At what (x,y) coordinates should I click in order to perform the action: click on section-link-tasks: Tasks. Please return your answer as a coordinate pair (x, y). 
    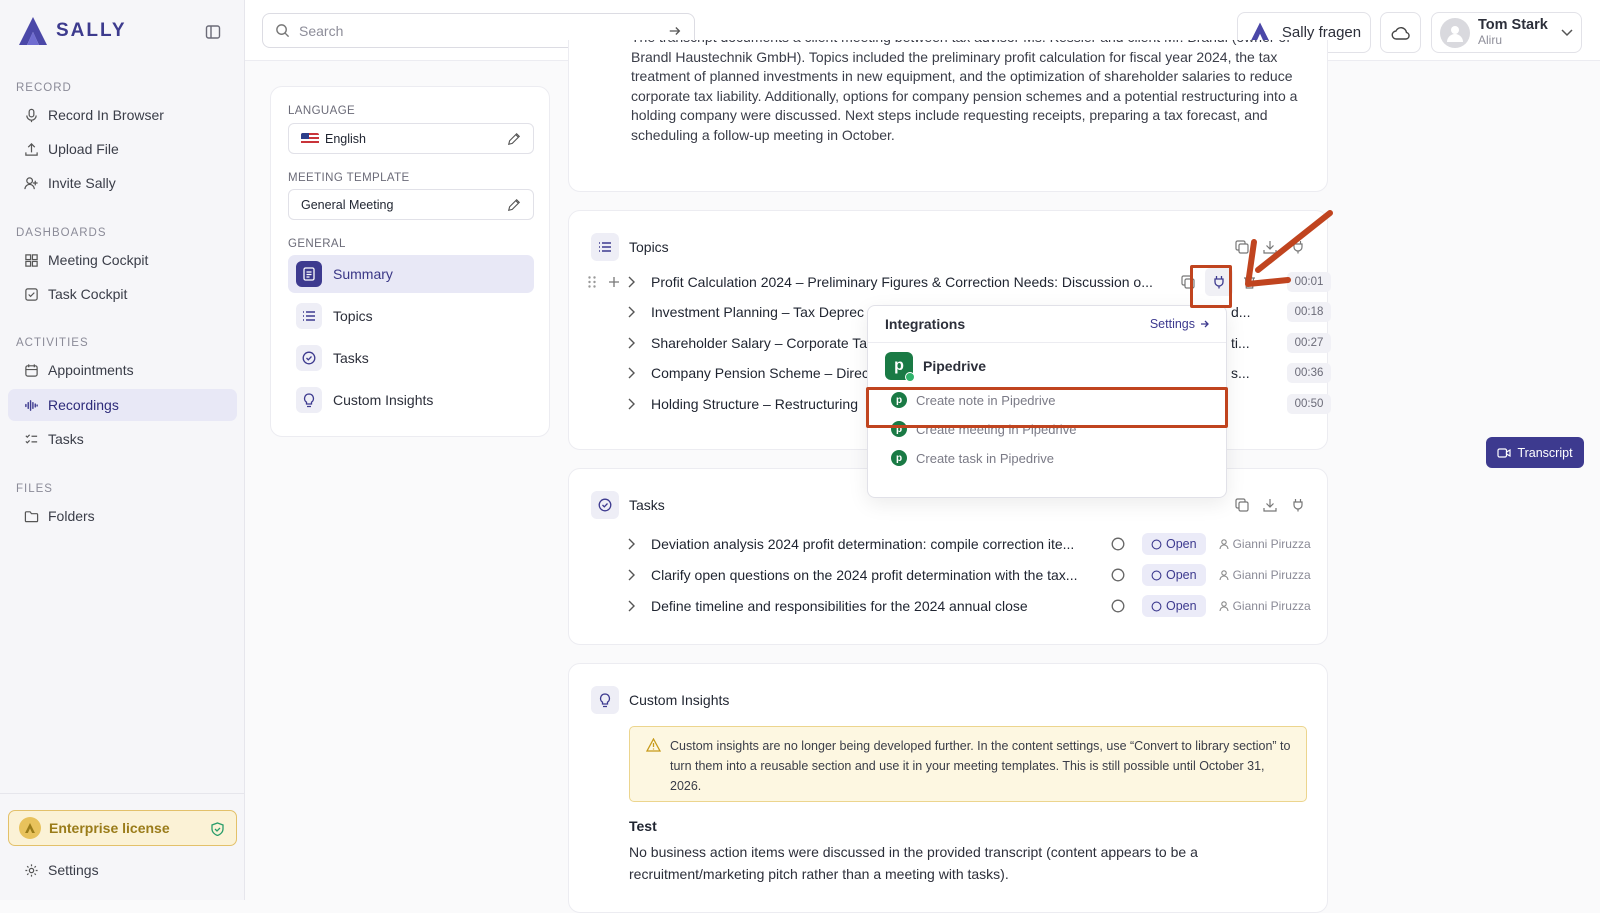
    Looking at the image, I should click on (411, 358).